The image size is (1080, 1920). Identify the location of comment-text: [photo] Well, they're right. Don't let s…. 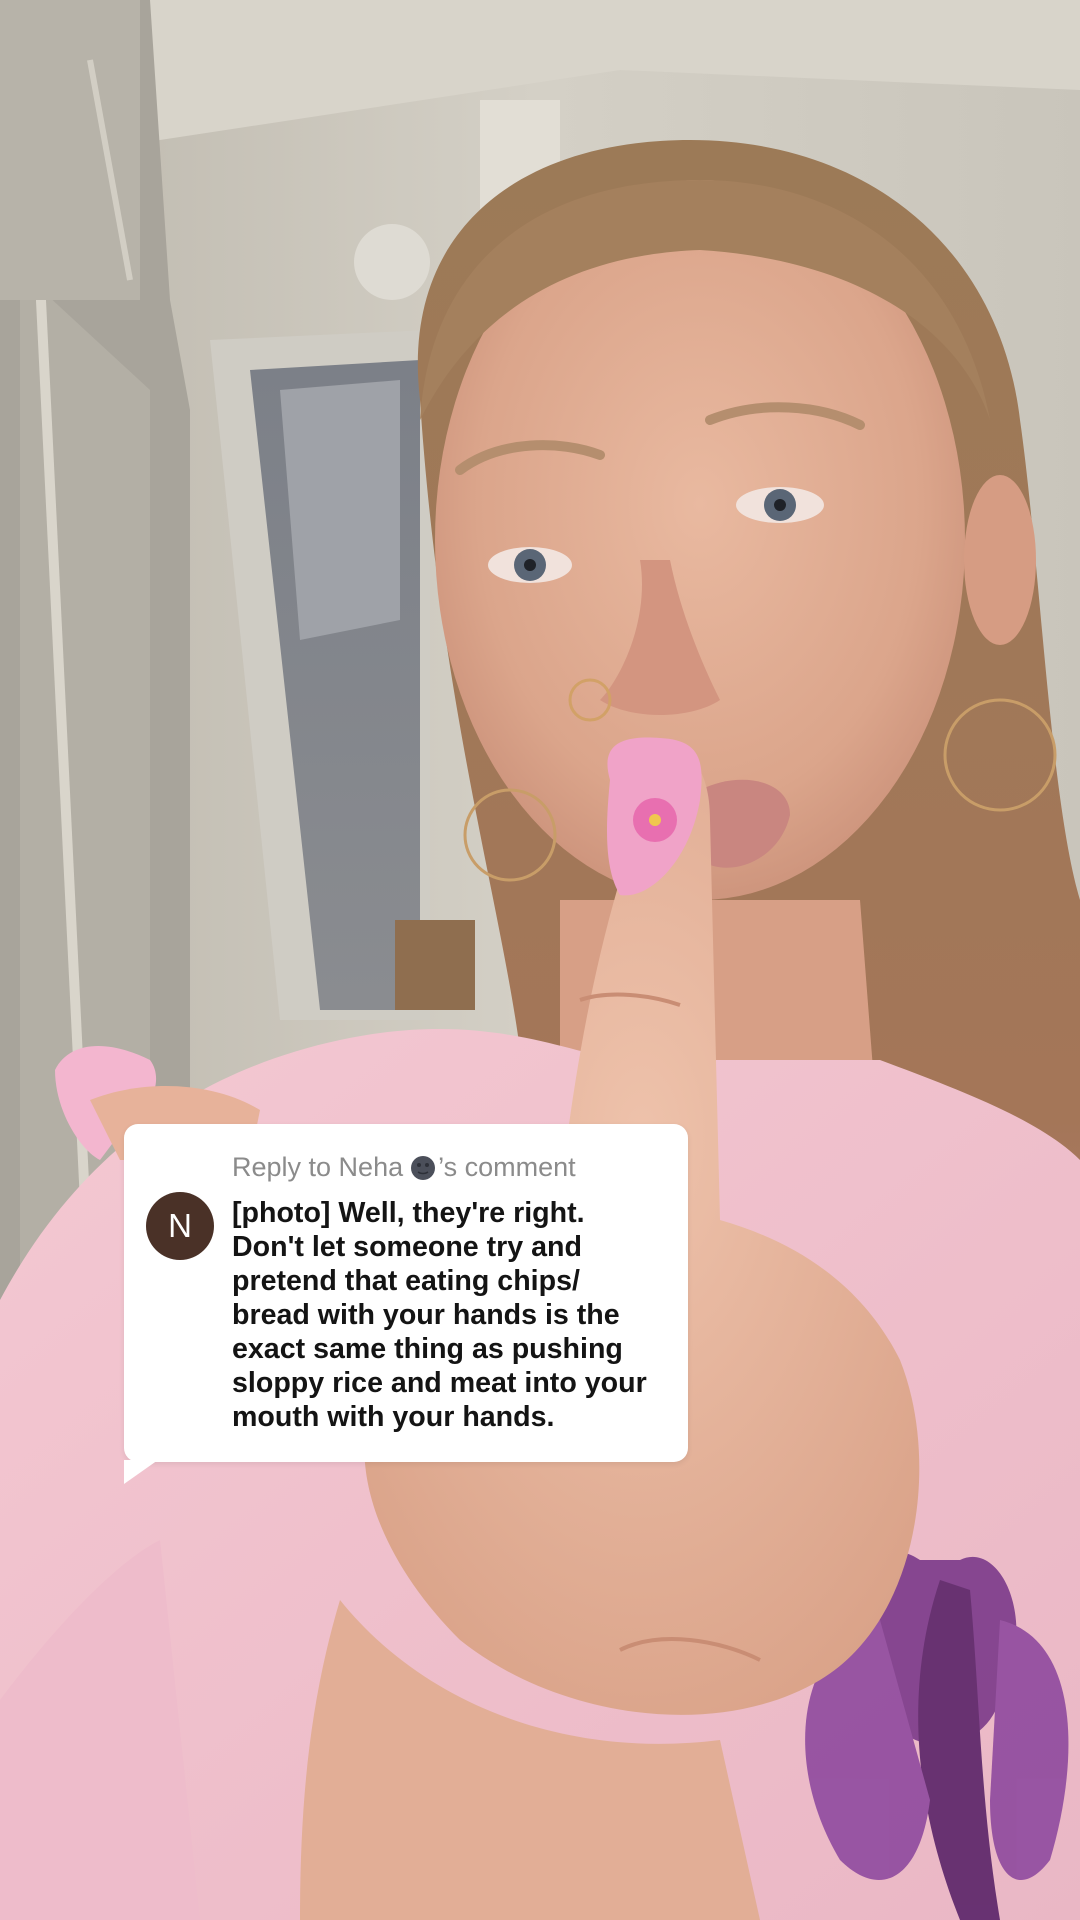
(439, 1315).